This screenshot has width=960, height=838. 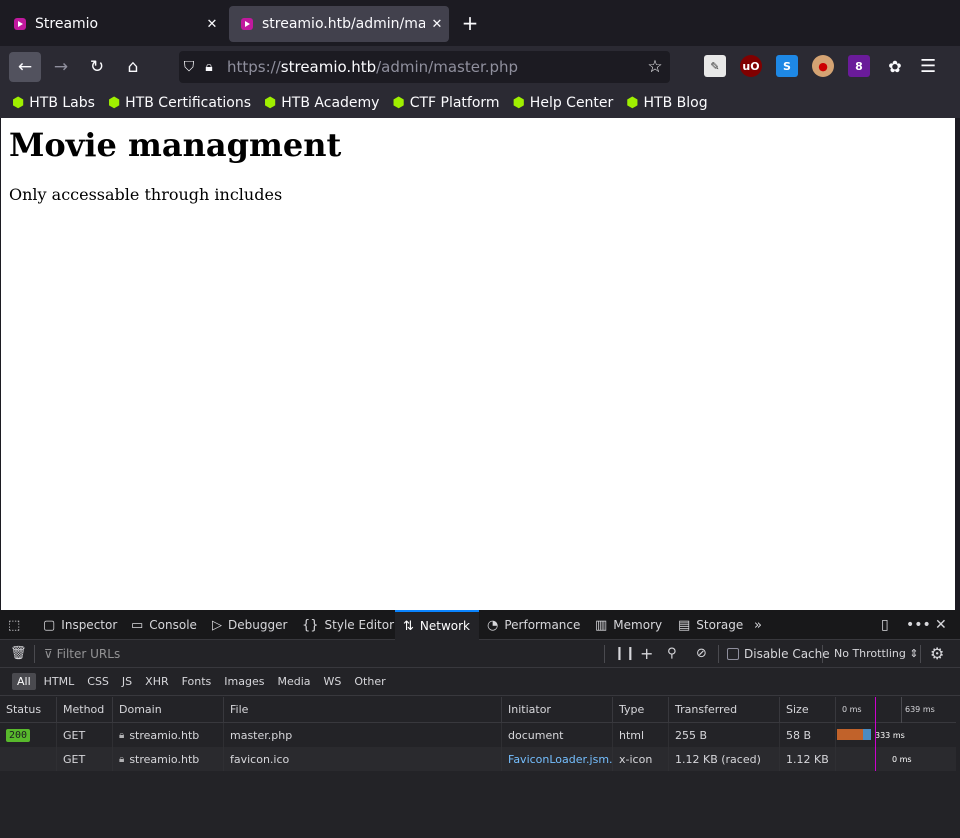 What do you see at coordinates (437, 625) in the screenshot?
I see `tab-network: ⇅ Network` at bounding box center [437, 625].